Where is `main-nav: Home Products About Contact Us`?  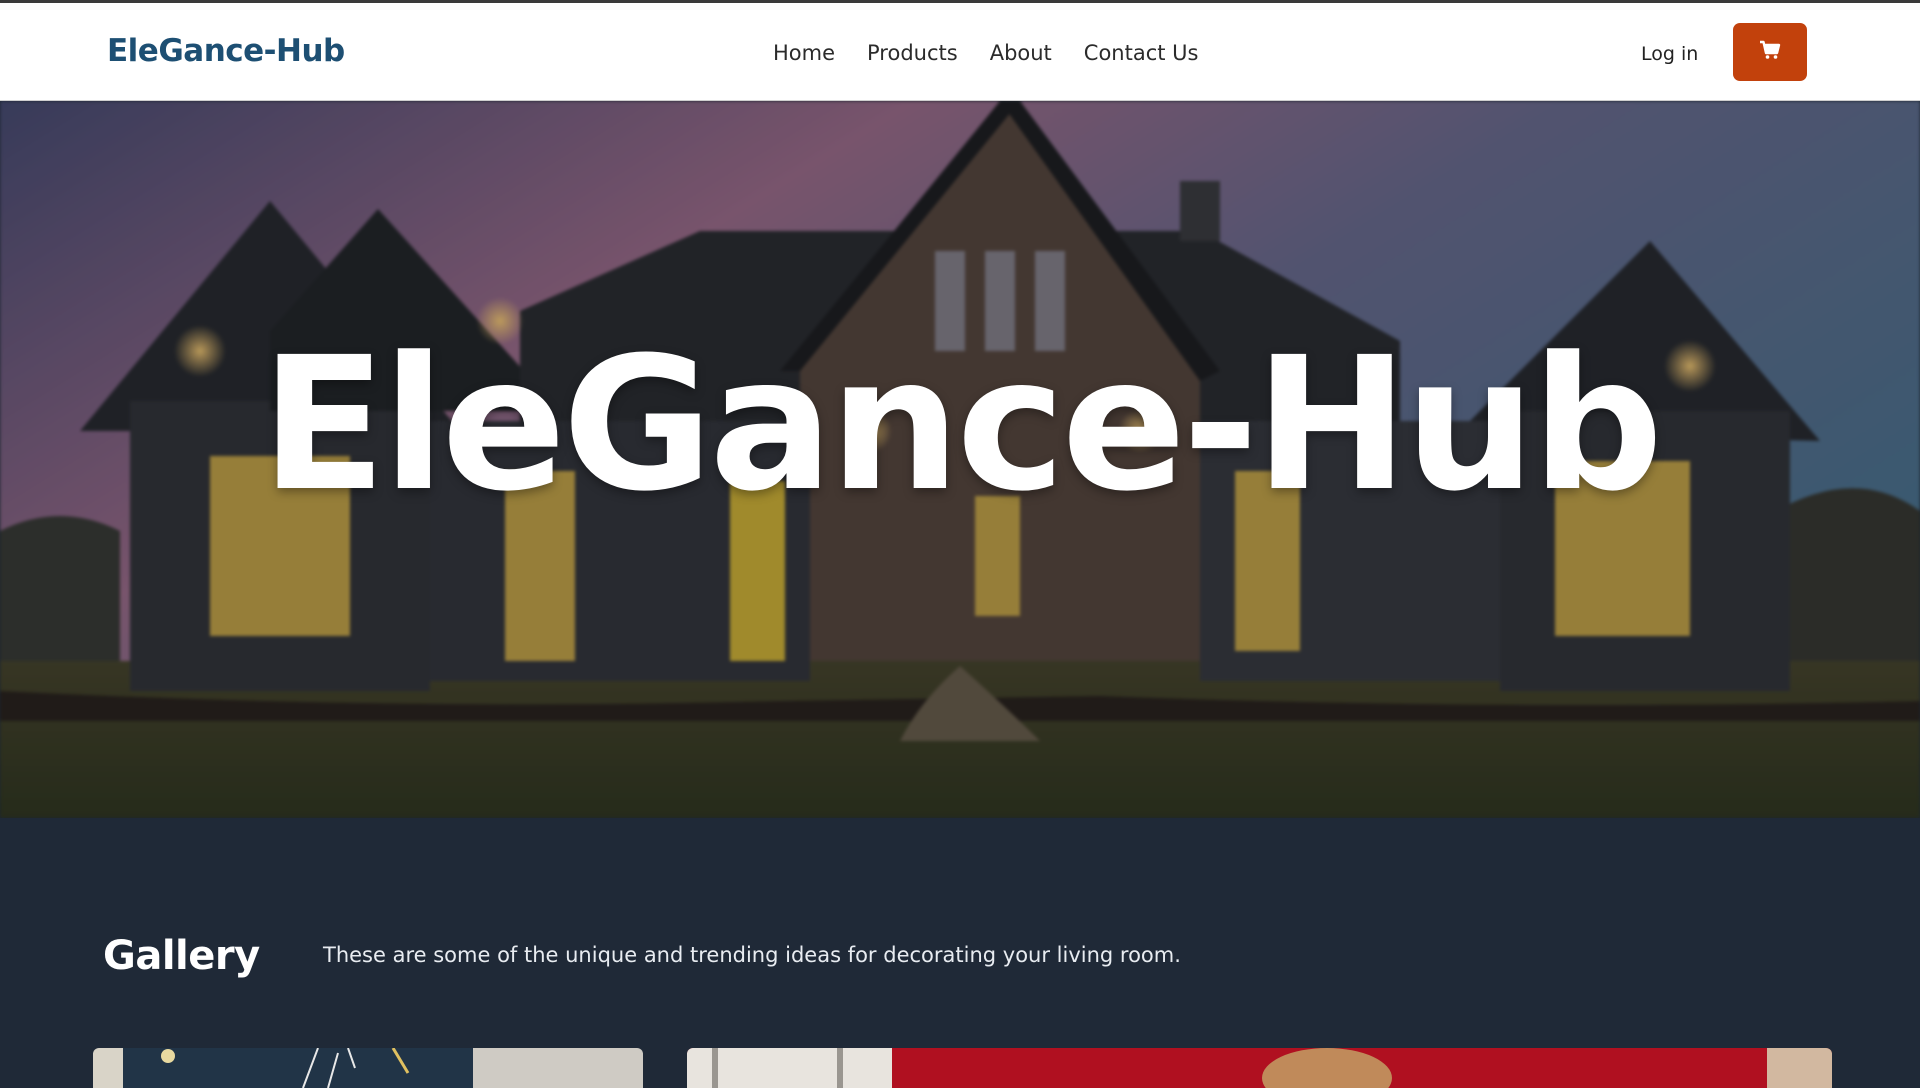
main-nav: Home Products About Contact Us is located at coordinates (1002, 53).